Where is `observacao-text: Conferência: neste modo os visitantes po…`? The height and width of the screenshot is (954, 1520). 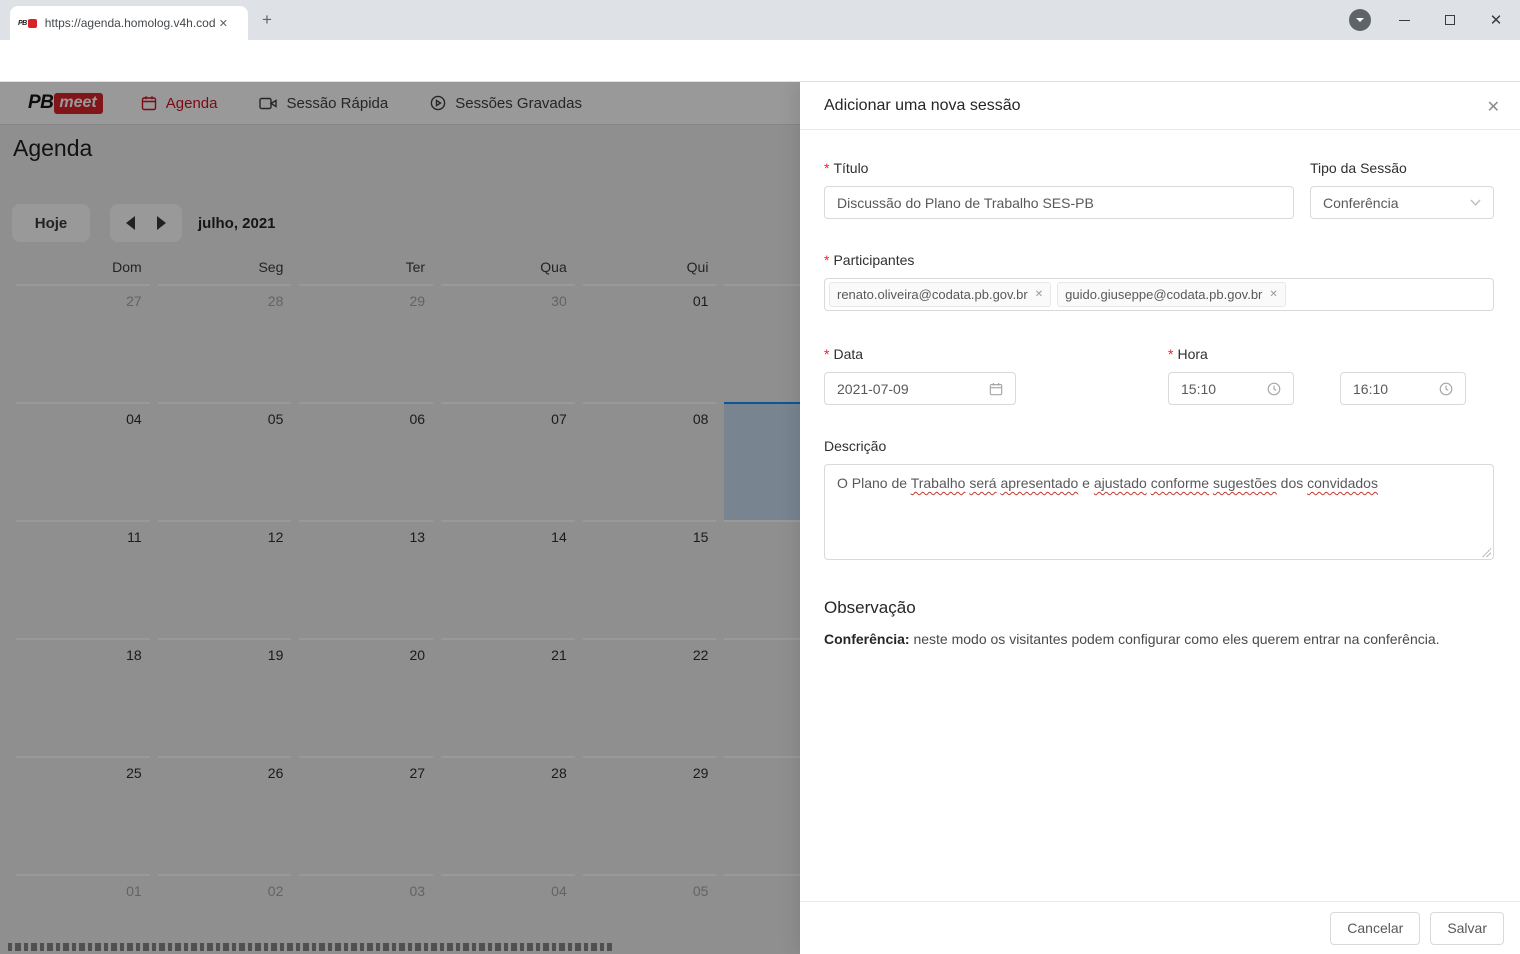 observacao-text: Conferência: neste modo os visitantes po… is located at coordinates (1132, 639).